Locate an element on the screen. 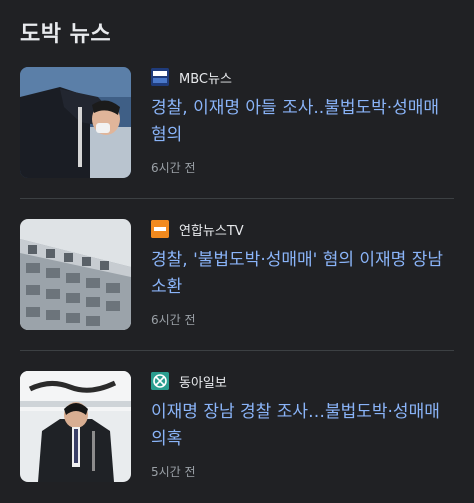 The height and width of the screenshot is (503, 474). news-photo-police-building is located at coordinates (75, 274).